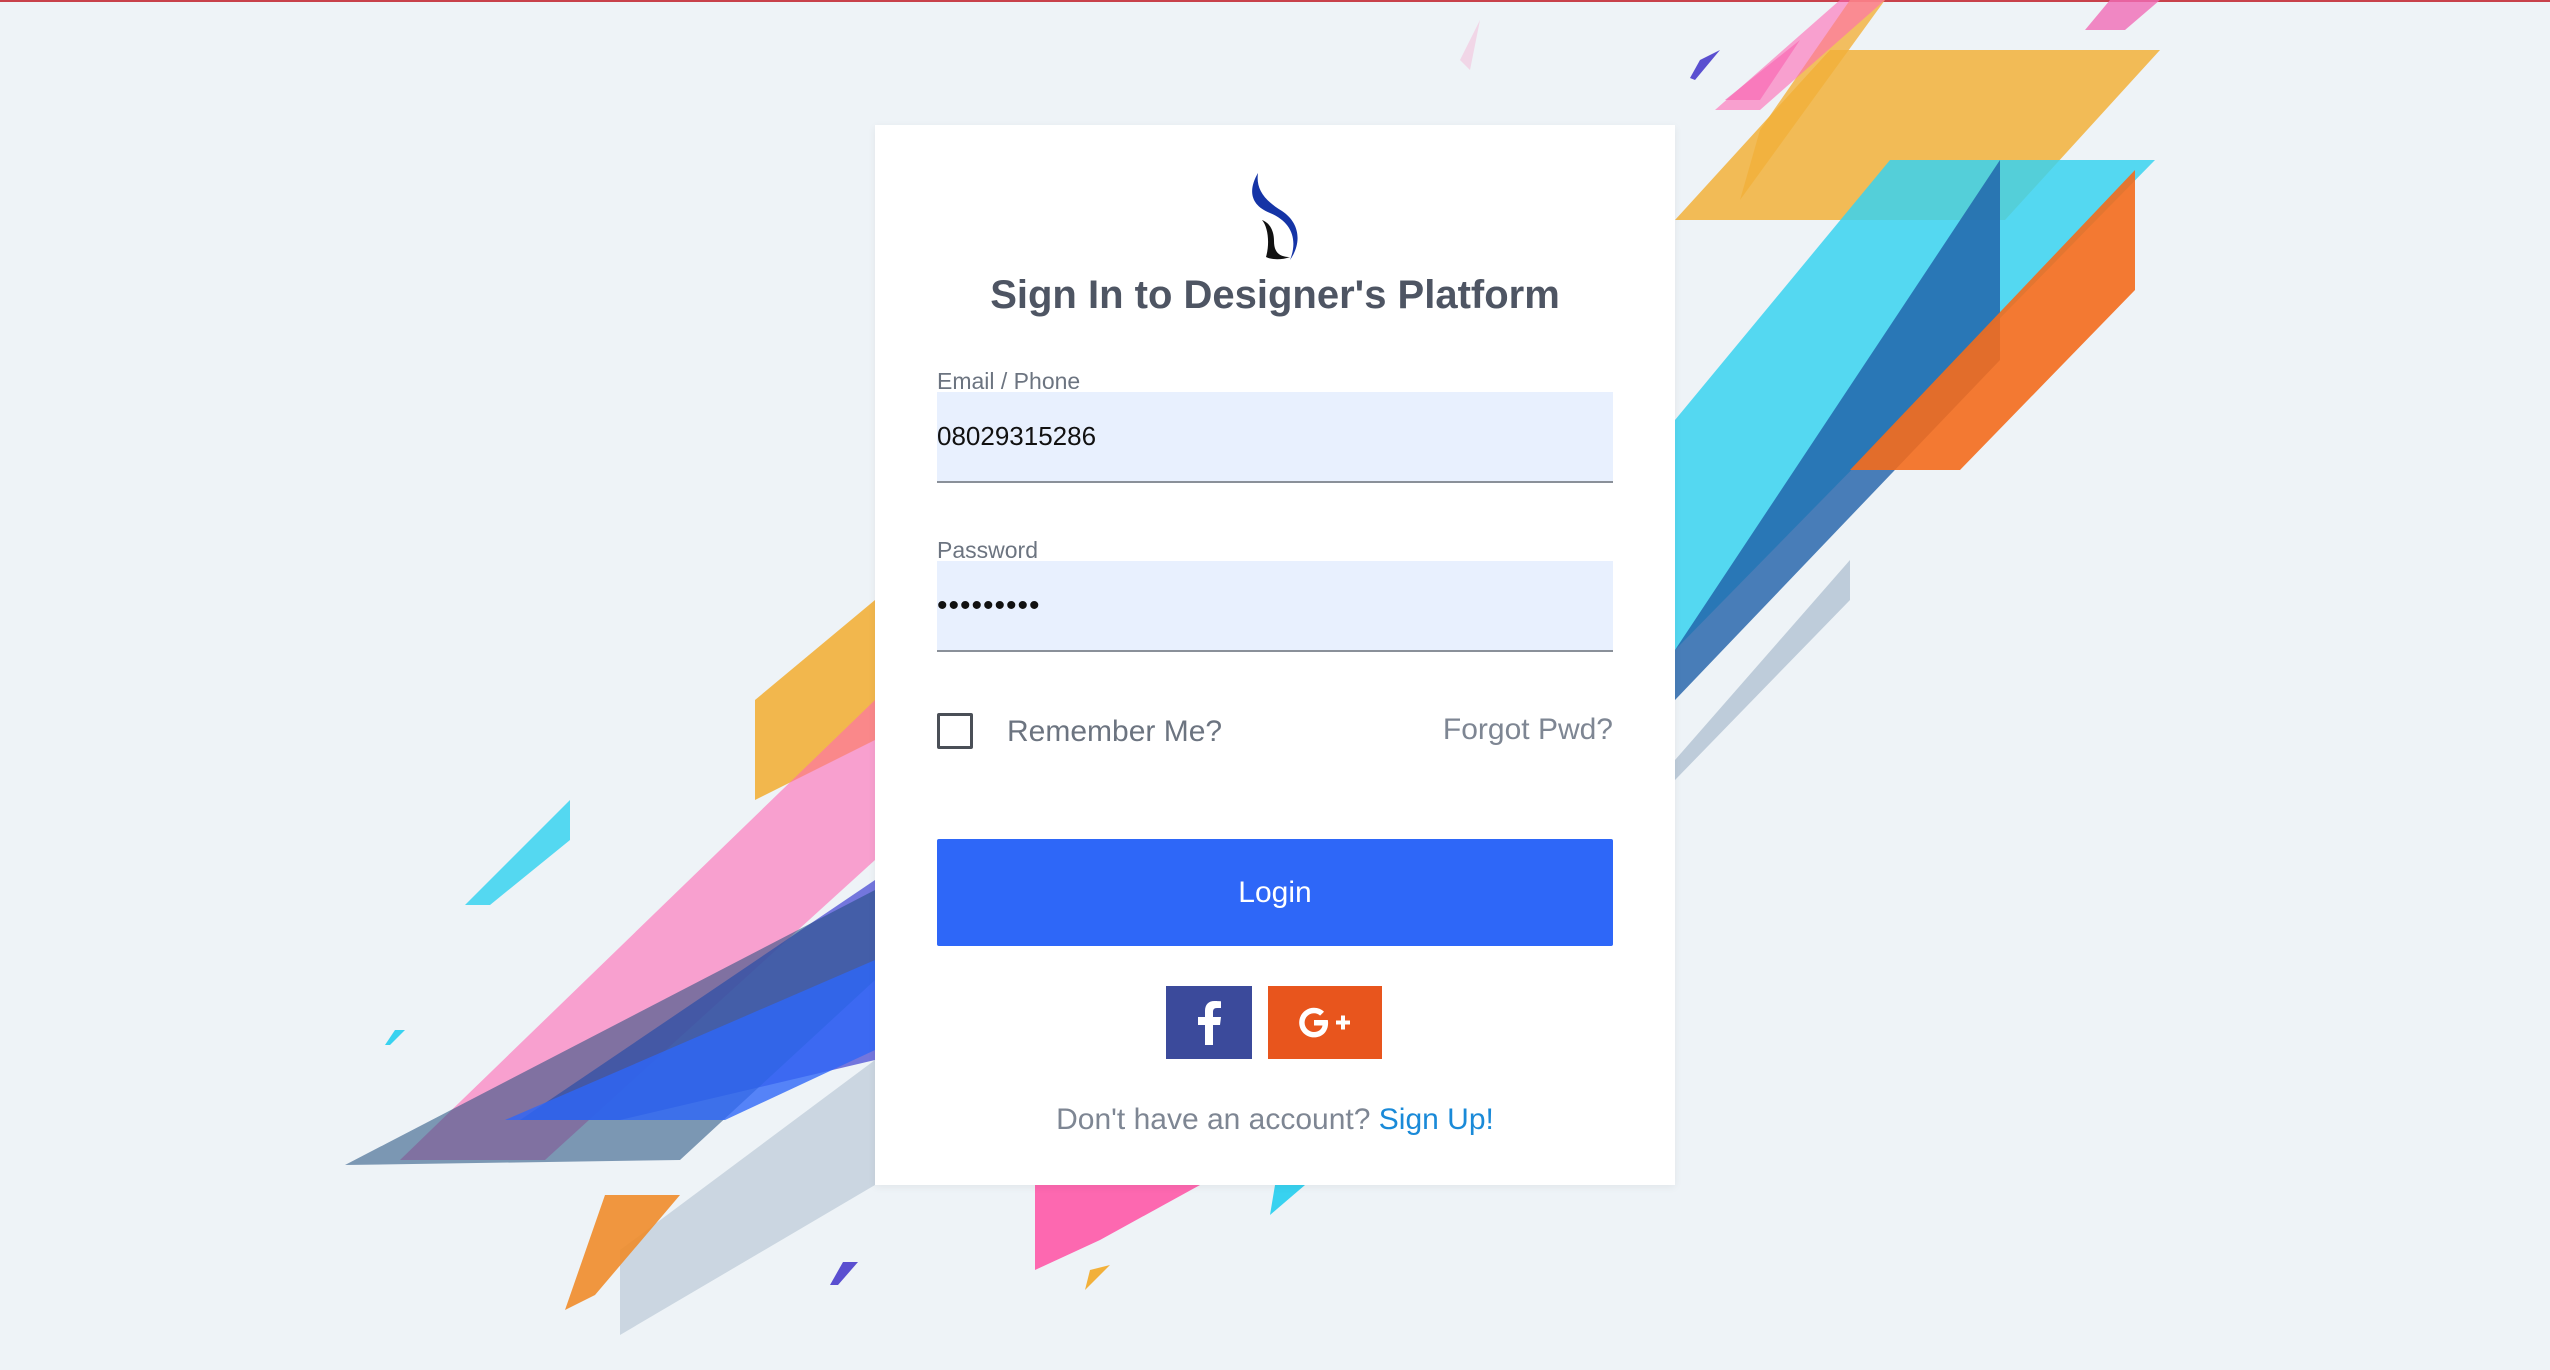 The width and height of the screenshot is (2550, 1370). I want to click on facebook-login-button, so click(1209, 1022).